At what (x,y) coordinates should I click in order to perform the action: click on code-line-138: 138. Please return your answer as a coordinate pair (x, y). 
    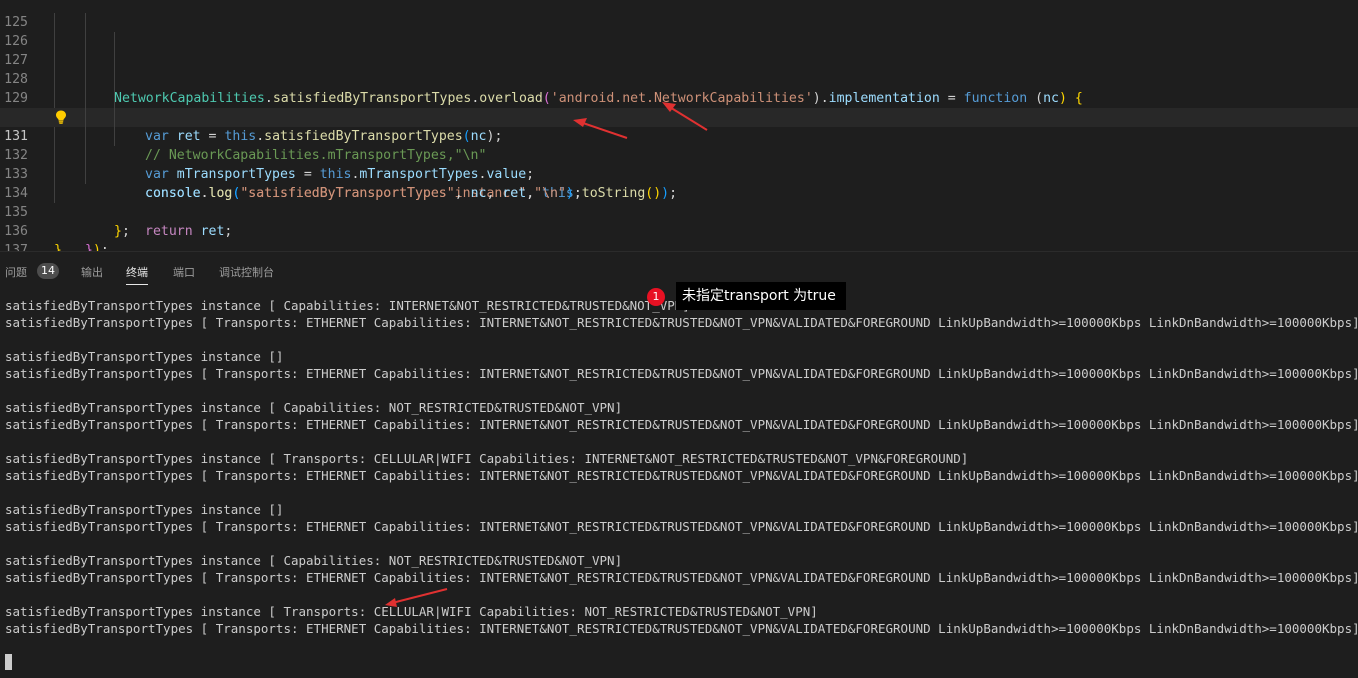
    Looking at the image, I should click on (679, 246).